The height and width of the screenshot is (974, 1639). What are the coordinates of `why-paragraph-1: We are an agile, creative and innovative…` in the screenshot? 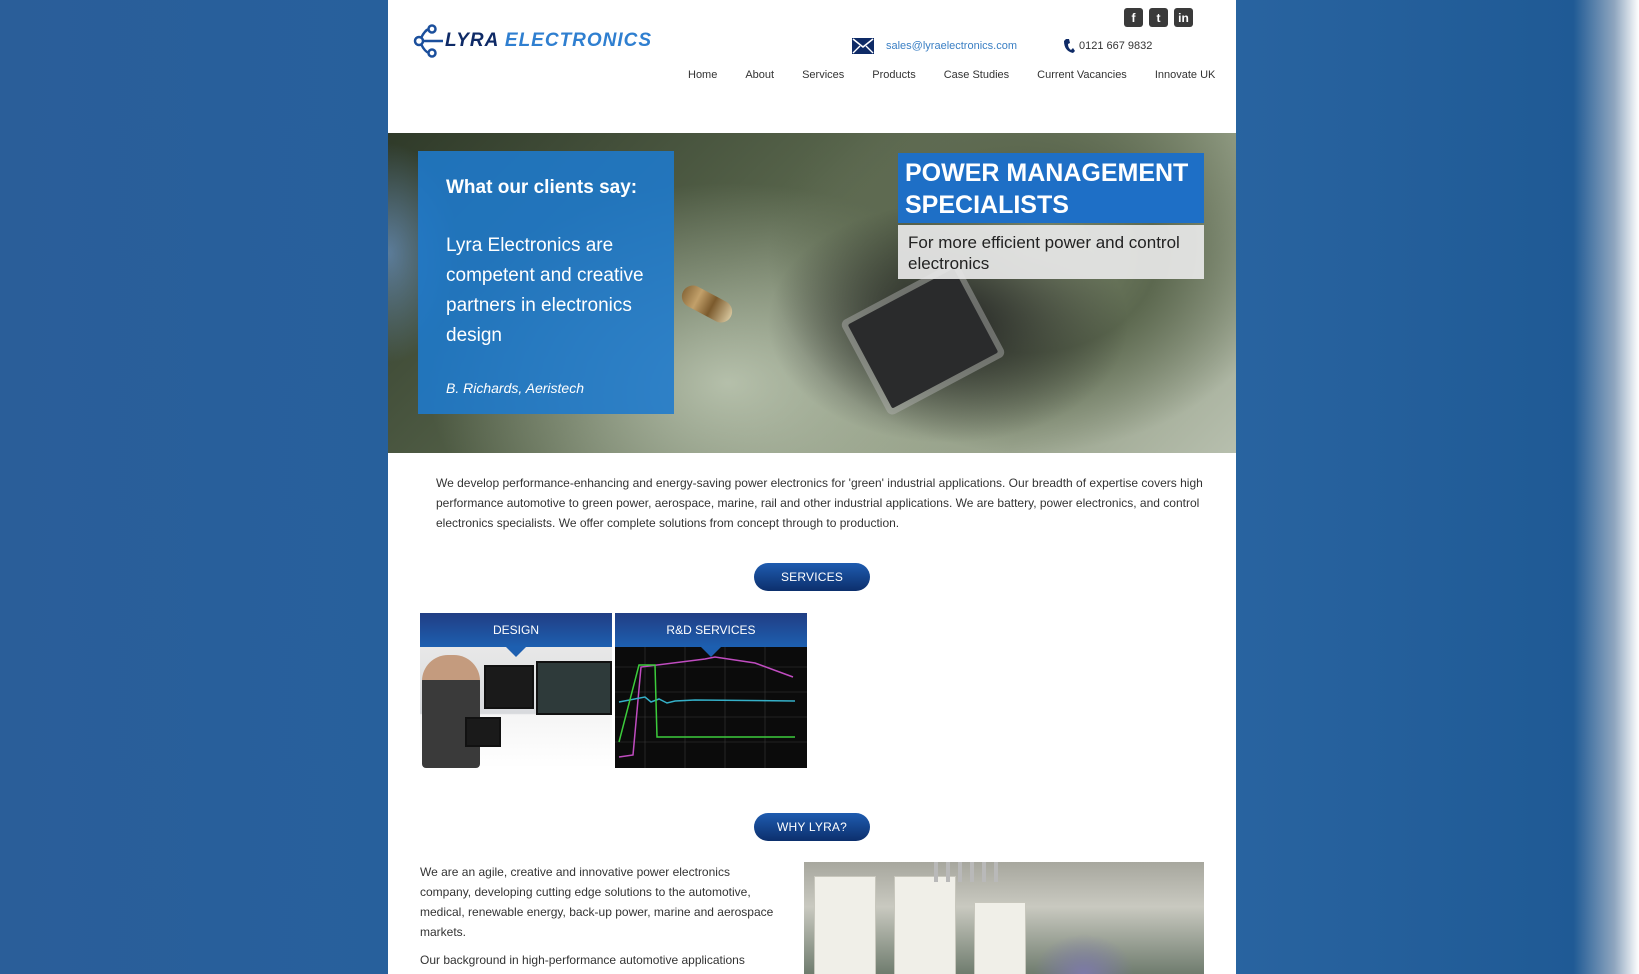 It's located at (597, 902).